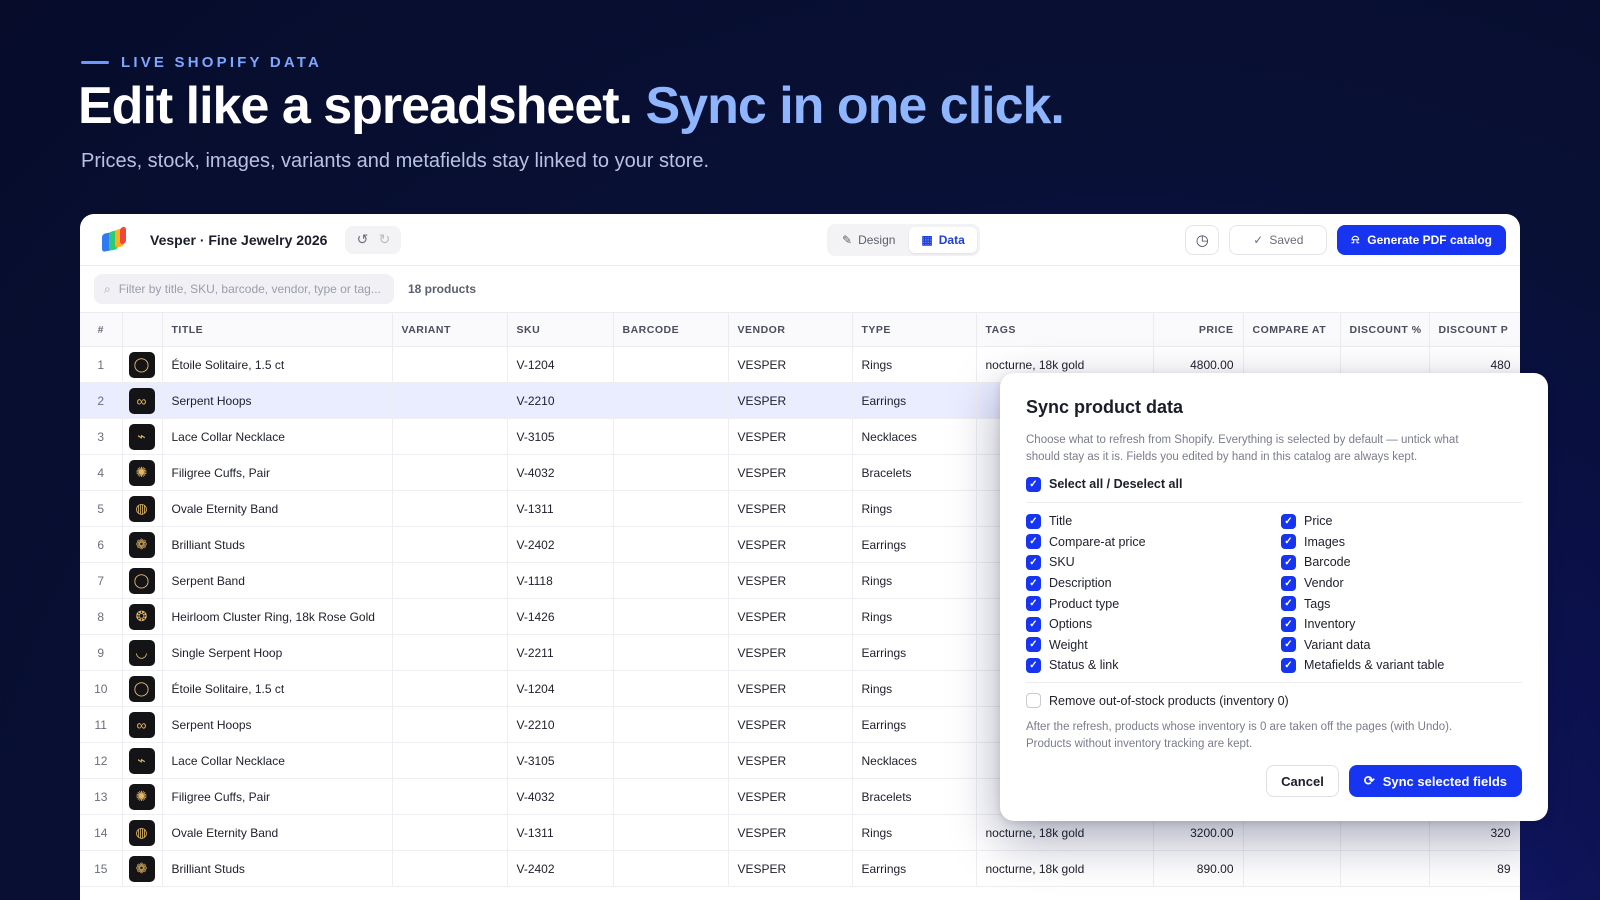 Image resolution: width=1600 pixels, height=900 pixels. What do you see at coordinates (277, 329) in the screenshot?
I see `column-header: TITLE` at bounding box center [277, 329].